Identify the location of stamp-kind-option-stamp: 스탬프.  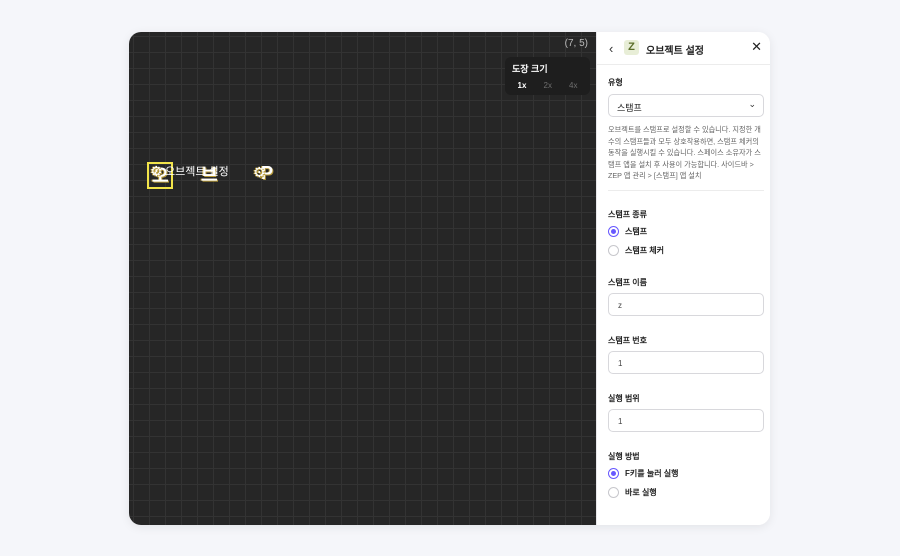
(627, 231).